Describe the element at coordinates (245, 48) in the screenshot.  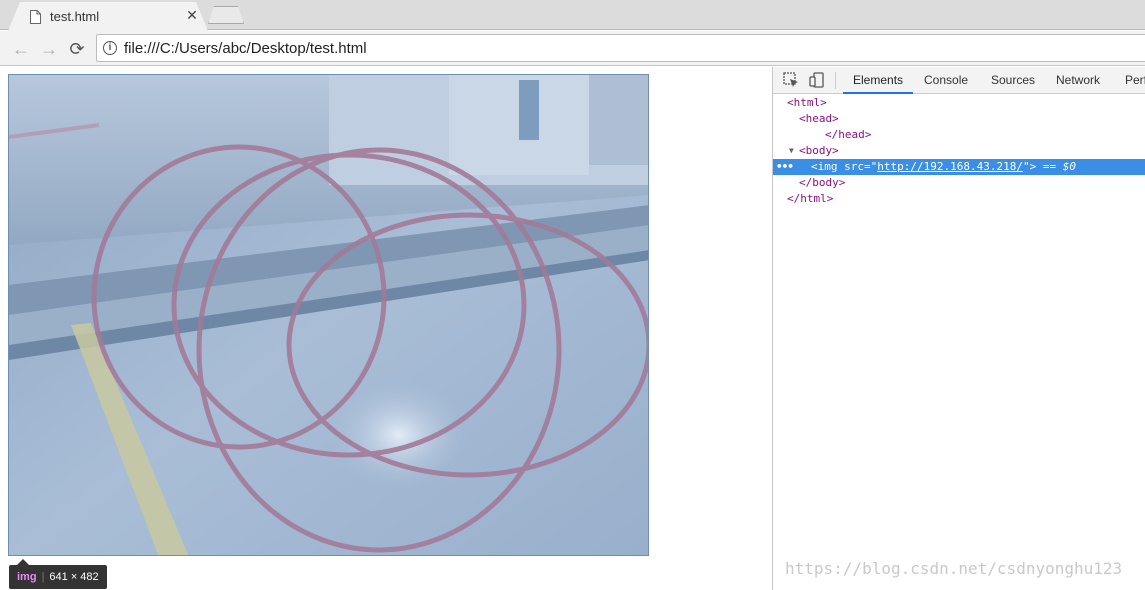
I see `url-text: file:///C:/Users/abc/Desktop/test.html` at that location.